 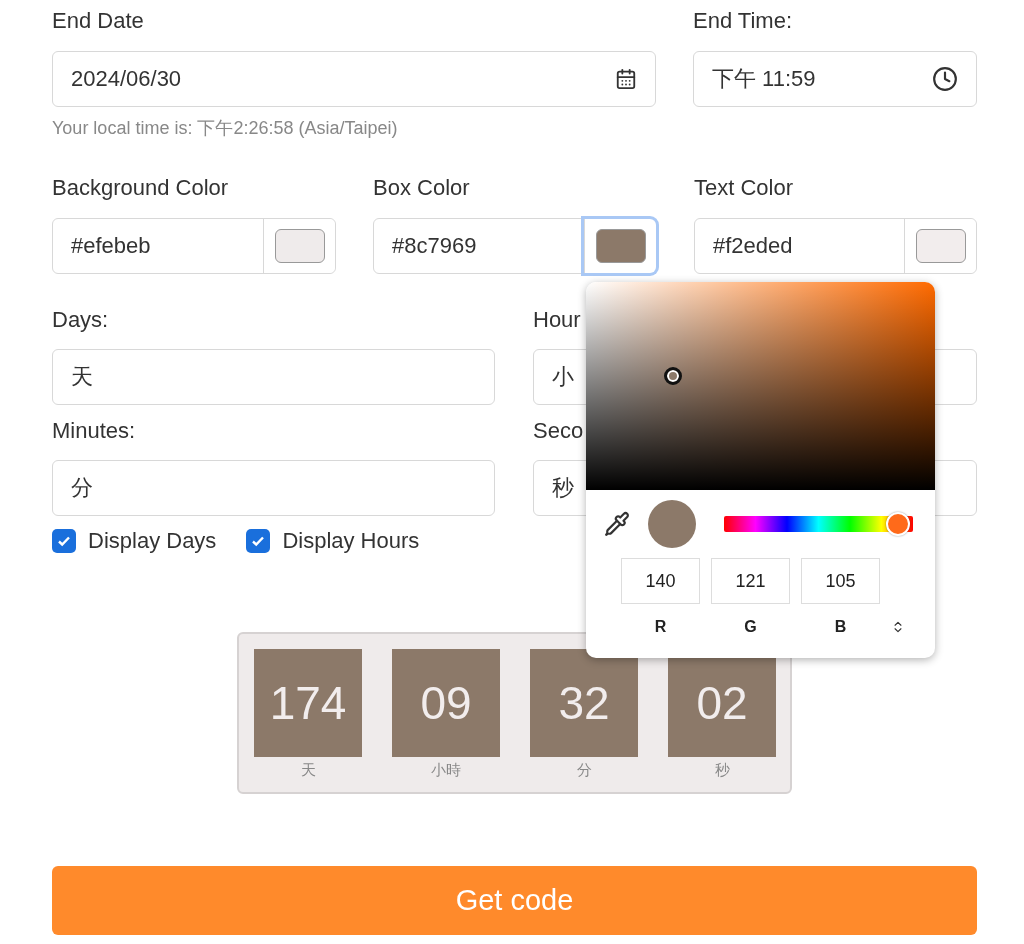 What do you see at coordinates (840, 627) in the screenshot?
I see `channel-label: B` at bounding box center [840, 627].